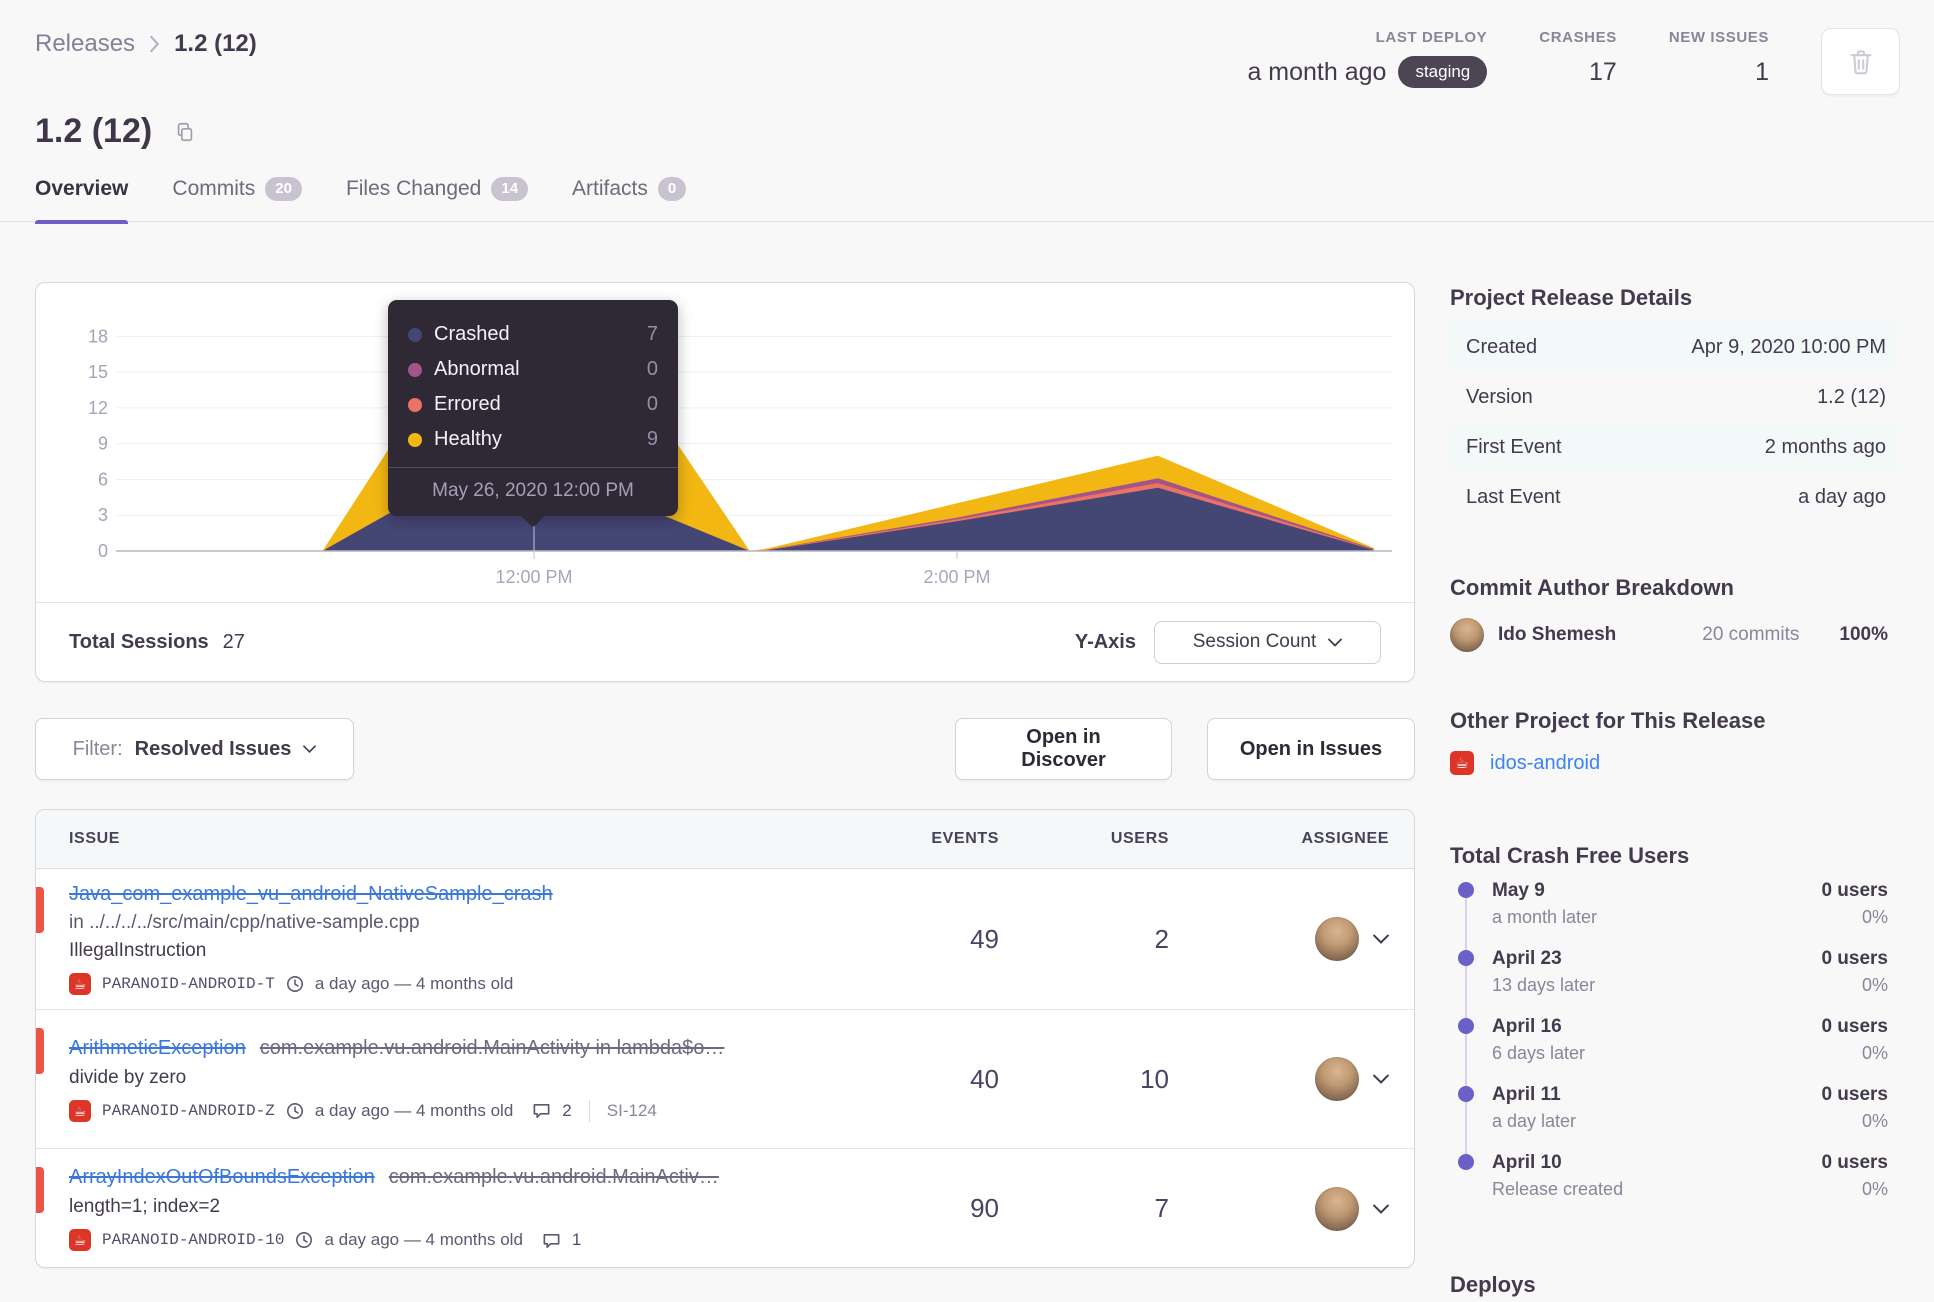 The height and width of the screenshot is (1302, 1934). What do you see at coordinates (213, 748) in the screenshot?
I see `filter-value: Resolved Issues` at bounding box center [213, 748].